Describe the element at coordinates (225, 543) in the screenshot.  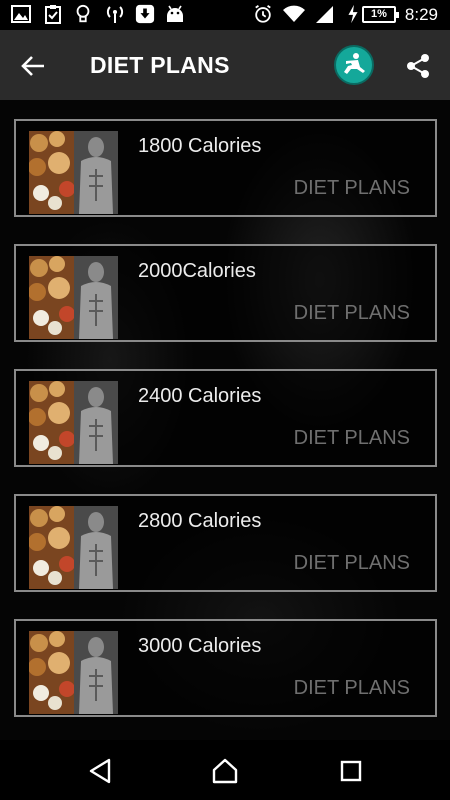
I see `list-item: 2800 Calories DIET PLANS` at that location.